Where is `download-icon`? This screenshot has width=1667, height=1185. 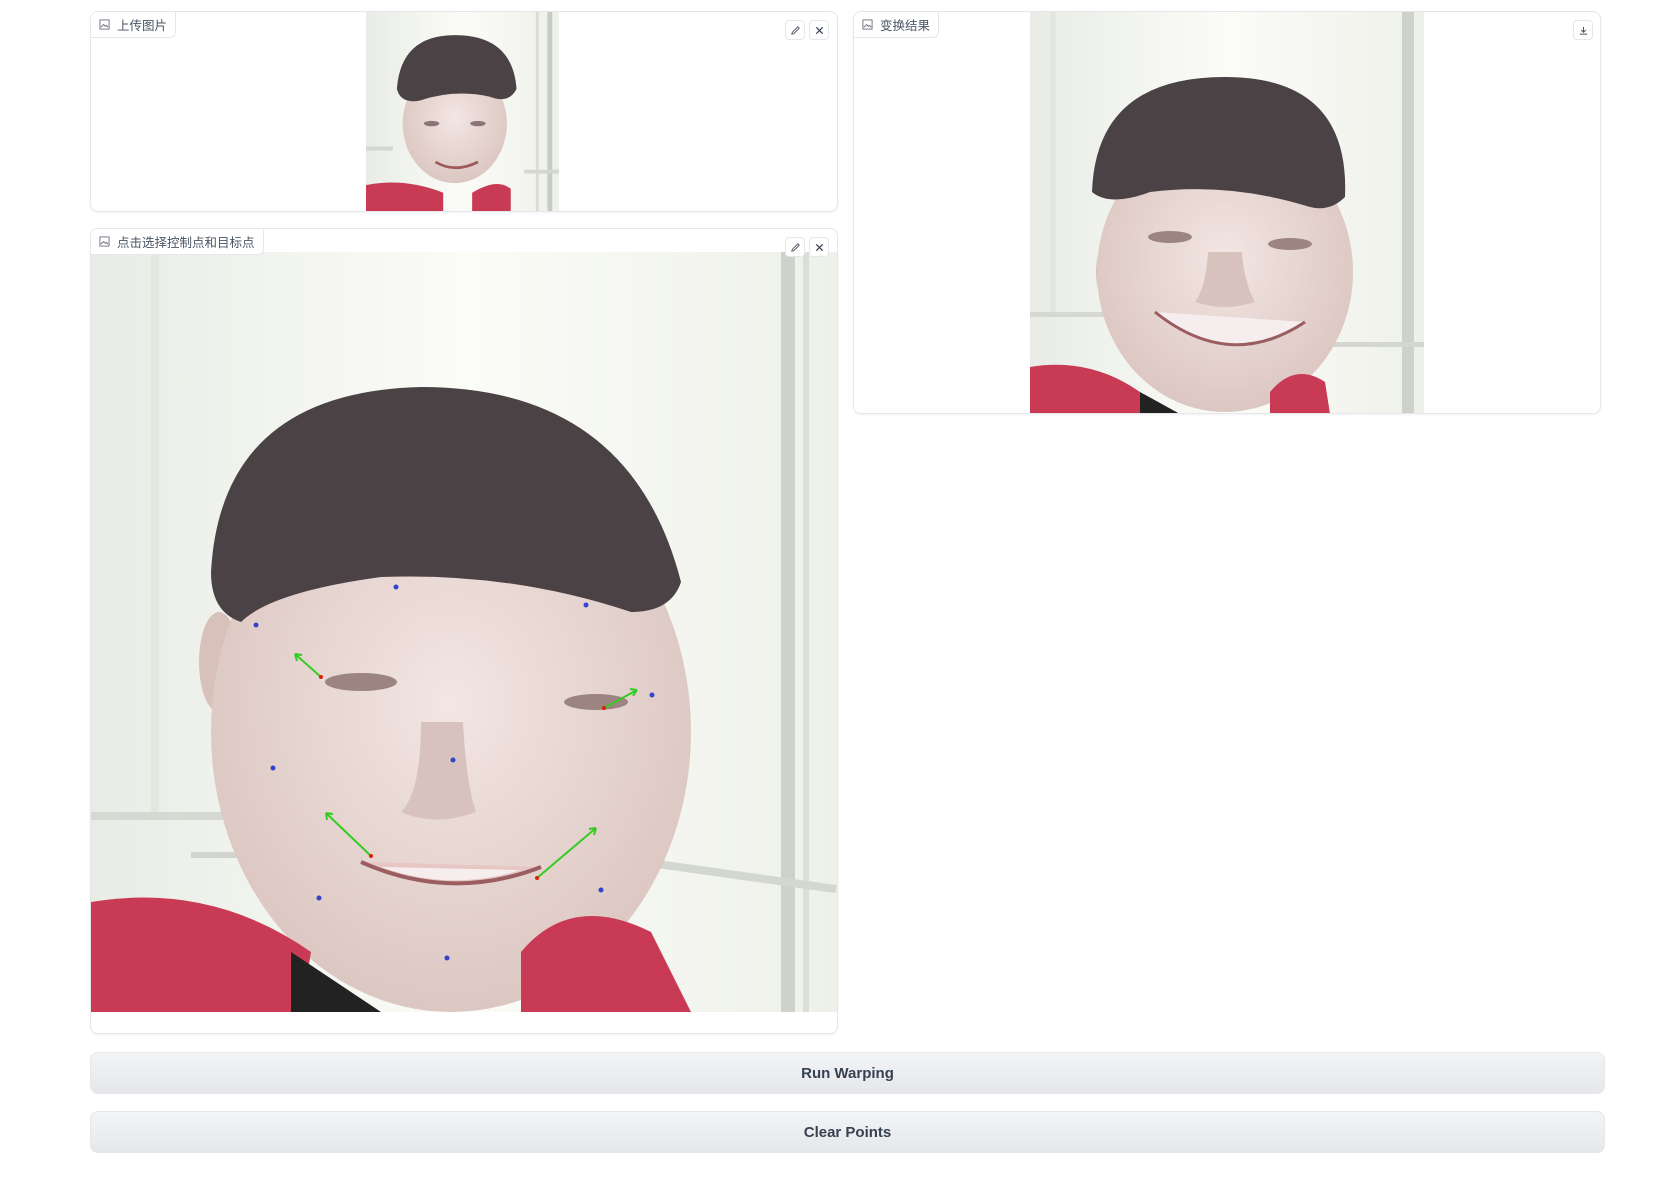 download-icon is located at coordinates (1583, 30).